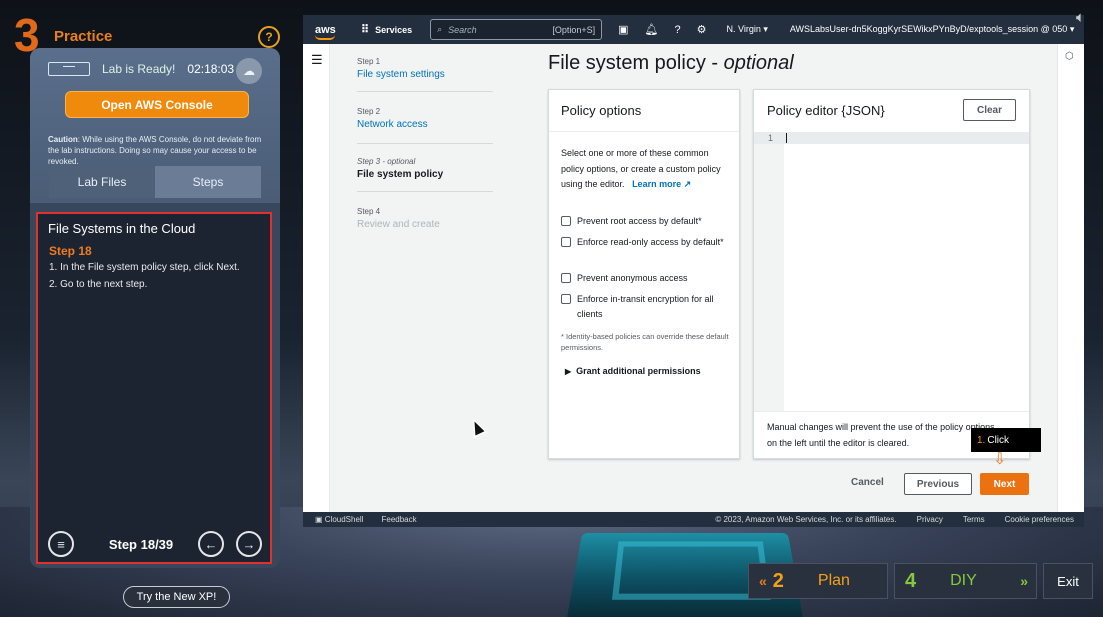 The width and height of the screenshot is (1103, 617). Describe the element at coordinates (398, 224) in the screenshot. I see `wizard-step-4-disabled: Review and create` at that location.